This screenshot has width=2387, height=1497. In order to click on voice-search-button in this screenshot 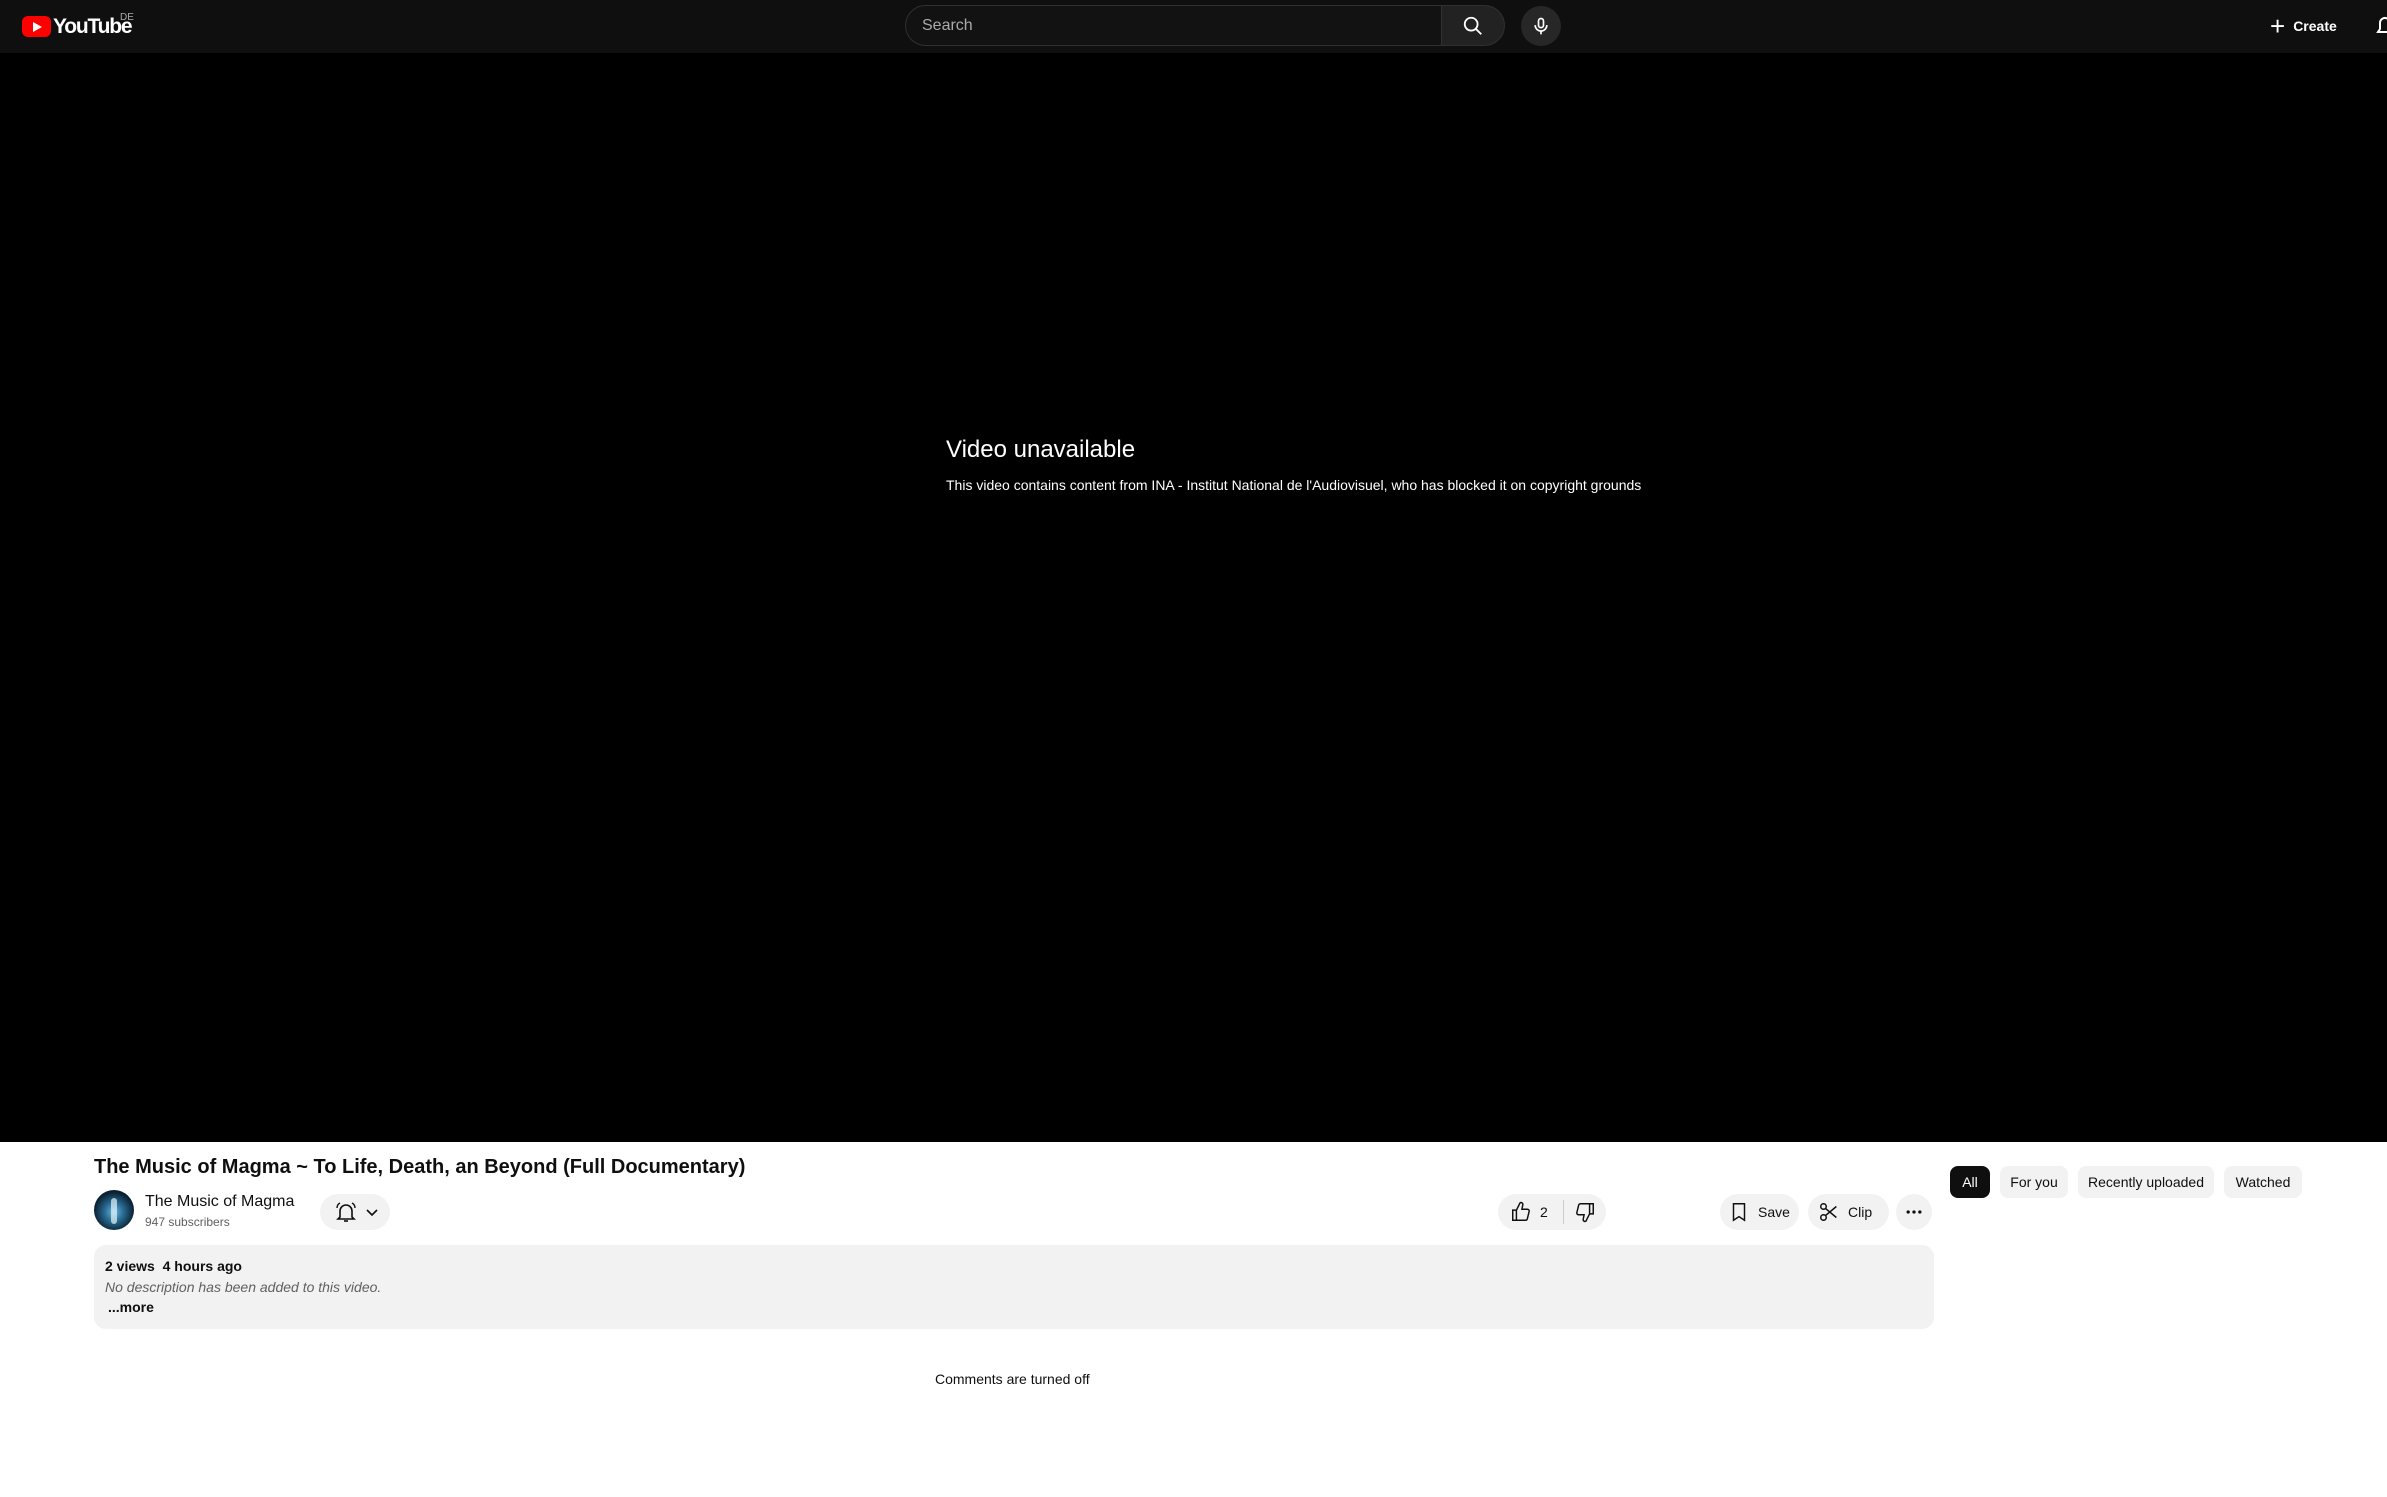, I will do `click(1541, 26)`.